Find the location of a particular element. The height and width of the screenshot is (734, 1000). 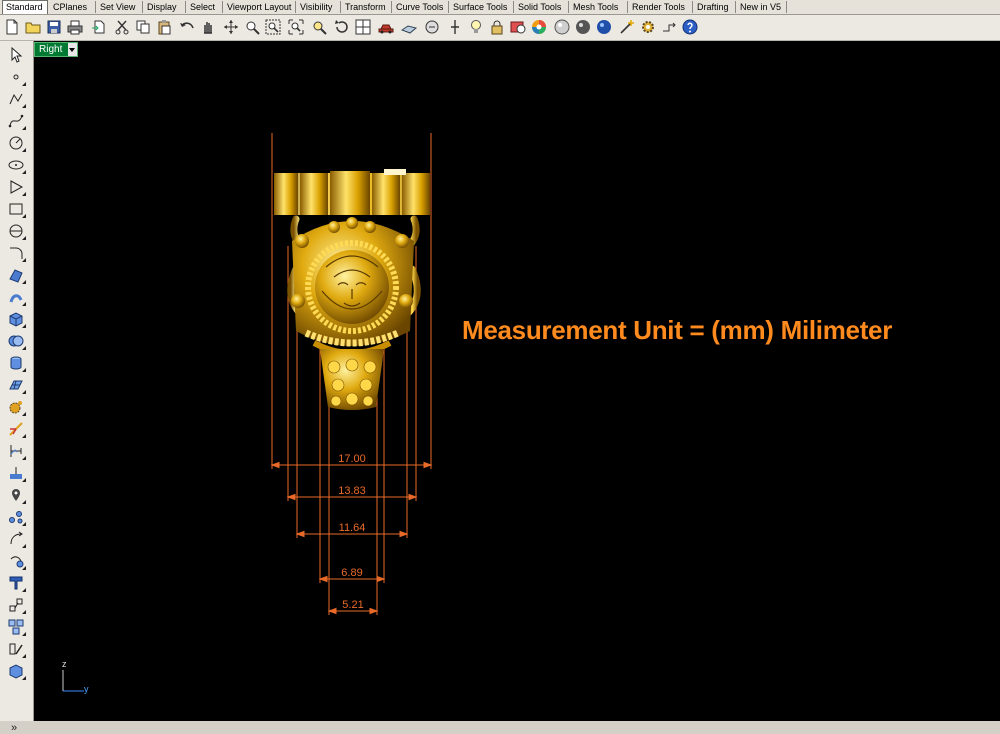

dimension-label-5: 5.21 is located at coordinates (352, 605).